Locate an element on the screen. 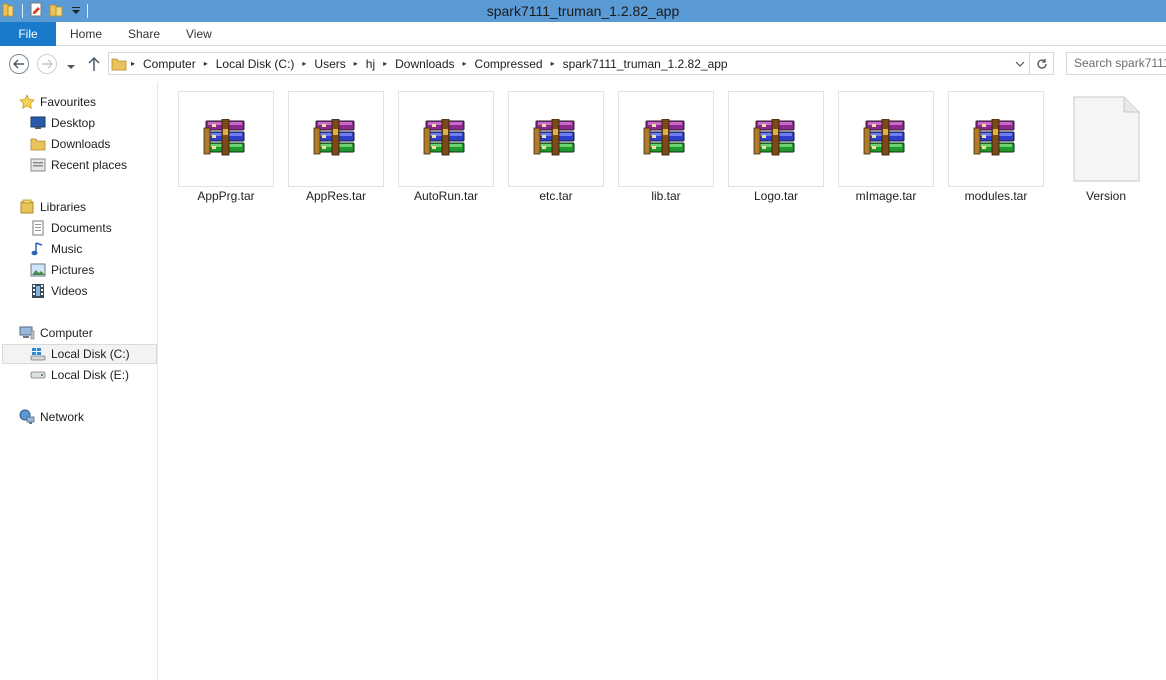 The image size is (1166, 680). file-item: etc.tar is located at coordinates (556, 147).